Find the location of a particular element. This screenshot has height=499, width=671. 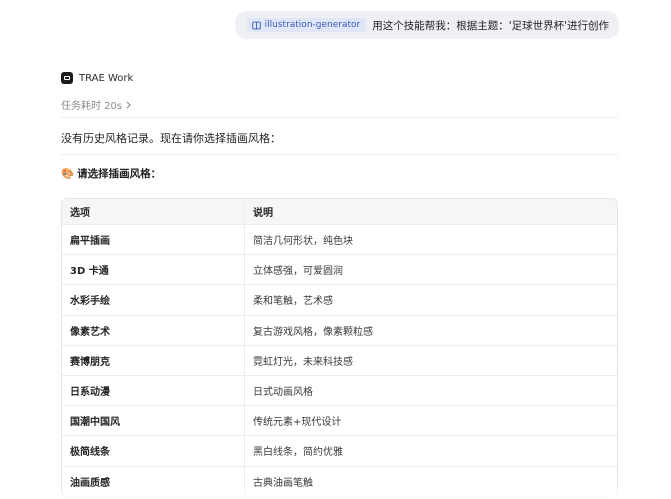

table-row: 像素艺术 复古游戏风格，像素颗粒感 is located at coordinates (339, 329).